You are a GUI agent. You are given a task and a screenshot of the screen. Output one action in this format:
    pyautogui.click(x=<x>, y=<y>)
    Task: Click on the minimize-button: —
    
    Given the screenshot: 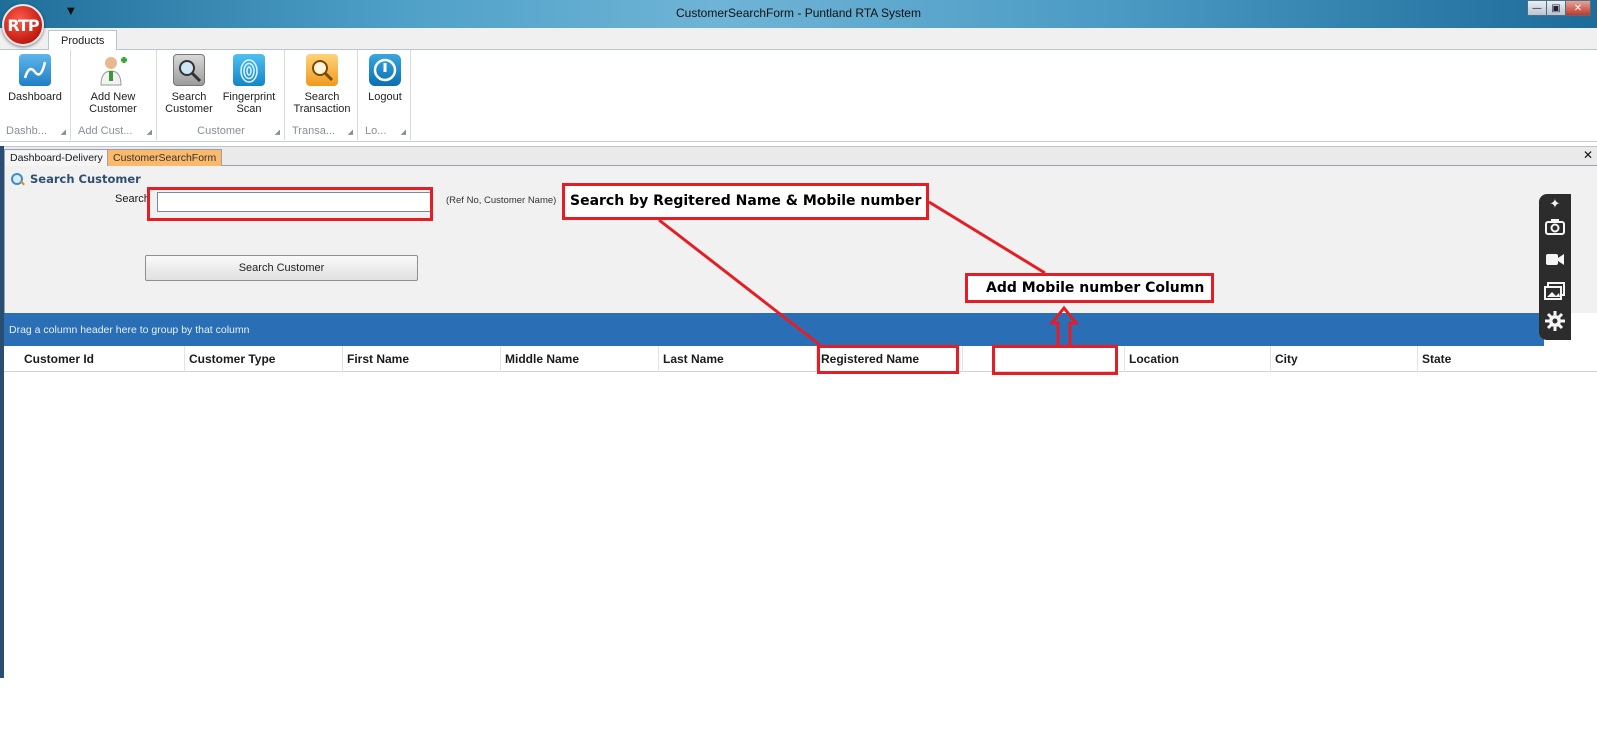 What is the action you would take?
    pyautogui.click(x=1537, y=8)
    